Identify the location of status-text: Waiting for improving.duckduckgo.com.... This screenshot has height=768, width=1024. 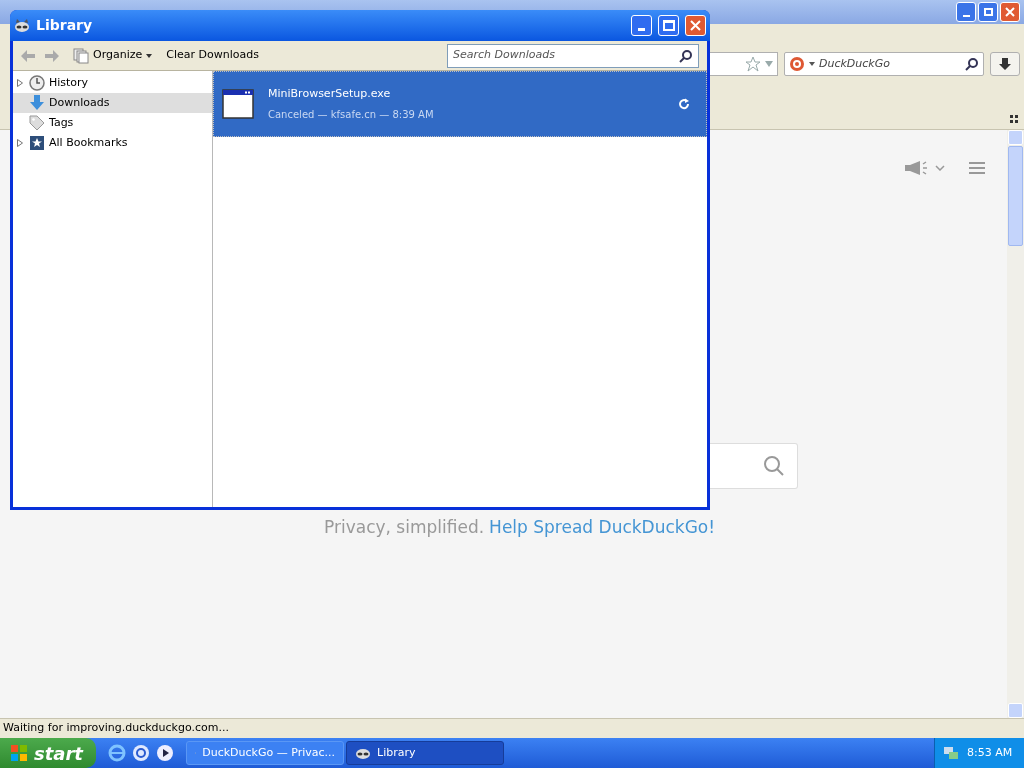
(116, 728).